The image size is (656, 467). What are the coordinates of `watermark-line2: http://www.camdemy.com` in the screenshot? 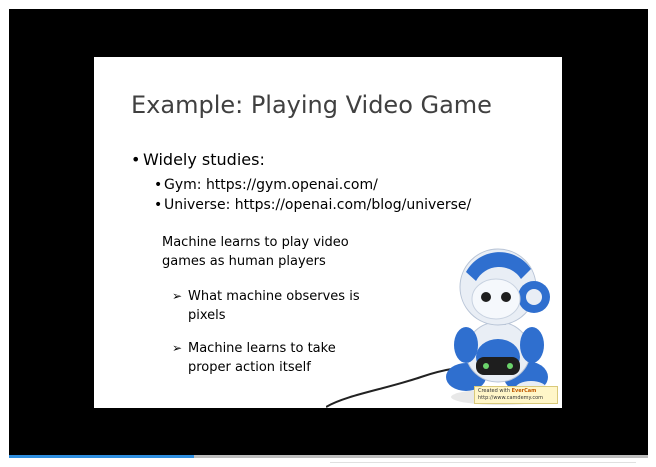 It's located at (511, 398).